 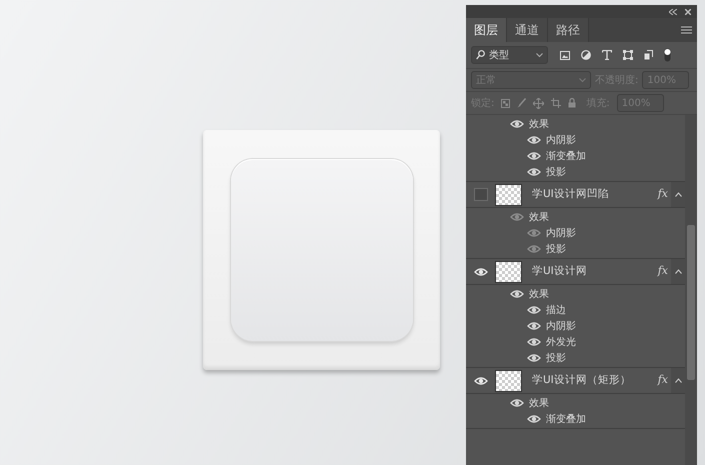 What do you see at coordinates (667, 55) in the screenshot?
I see `toggle-icon` at bounding box center [667, 55].